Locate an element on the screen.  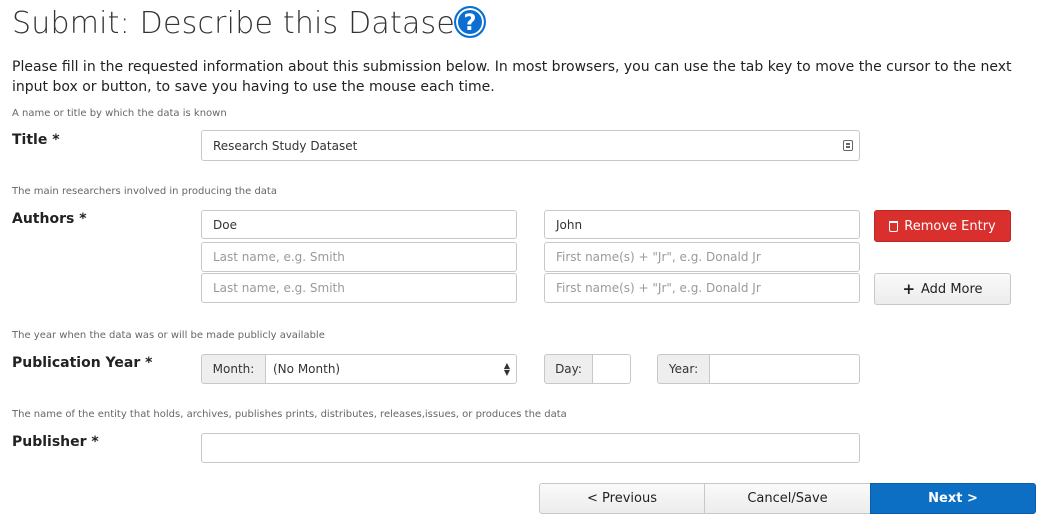
remove-entry-label: Remove Entry is located at coordinates (950, 226).